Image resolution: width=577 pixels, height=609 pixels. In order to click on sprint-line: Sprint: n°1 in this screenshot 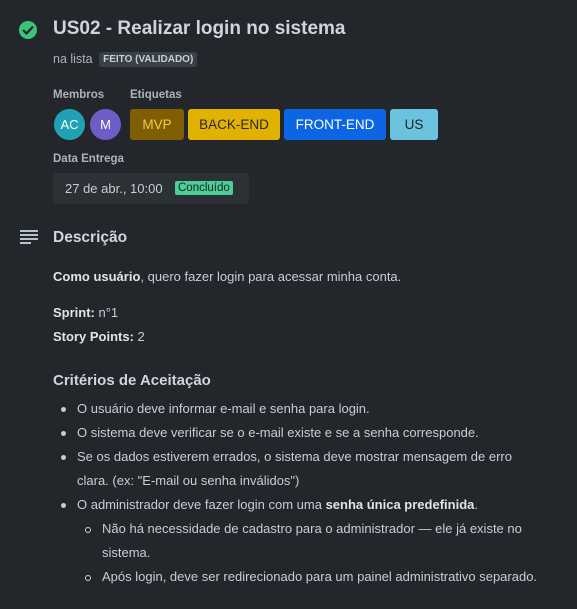, I will do `click(85, 312)`.